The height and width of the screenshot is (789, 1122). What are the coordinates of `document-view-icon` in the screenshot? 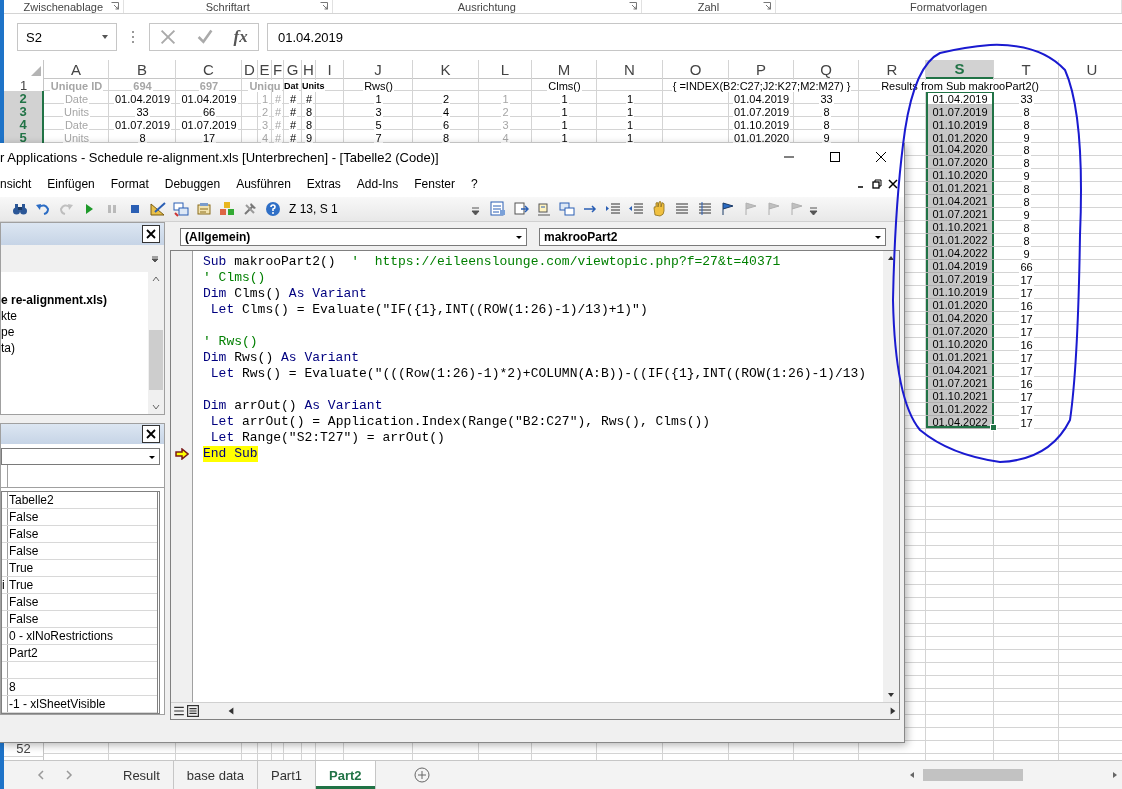 It's located at (193, 711).